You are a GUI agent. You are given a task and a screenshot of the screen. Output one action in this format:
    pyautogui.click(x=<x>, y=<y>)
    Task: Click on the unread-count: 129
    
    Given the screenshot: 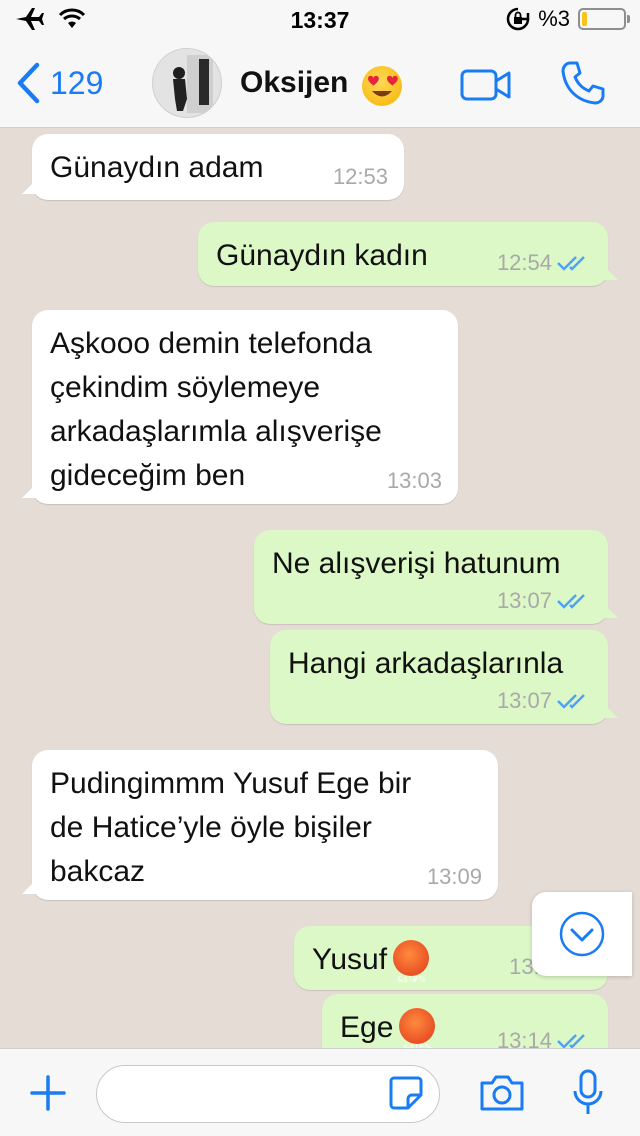 What is the action you would take?
    pyautogui.click(x=77, y=82)
    